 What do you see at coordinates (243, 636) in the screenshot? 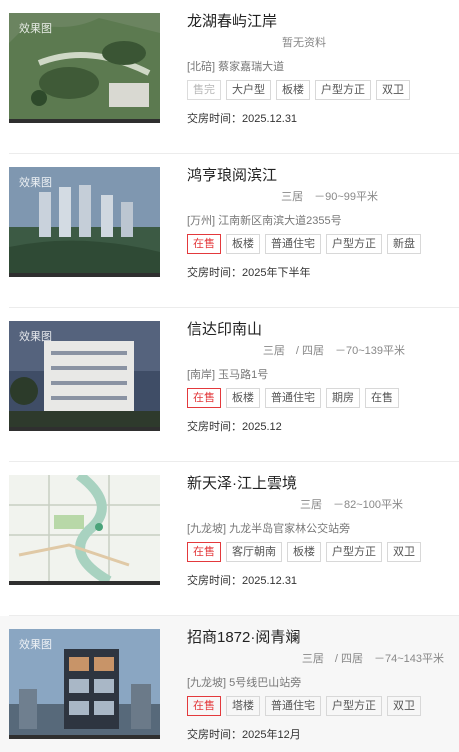
I see `listing-title: 招商1872·阅青斓` at bounding box center [243, 636].